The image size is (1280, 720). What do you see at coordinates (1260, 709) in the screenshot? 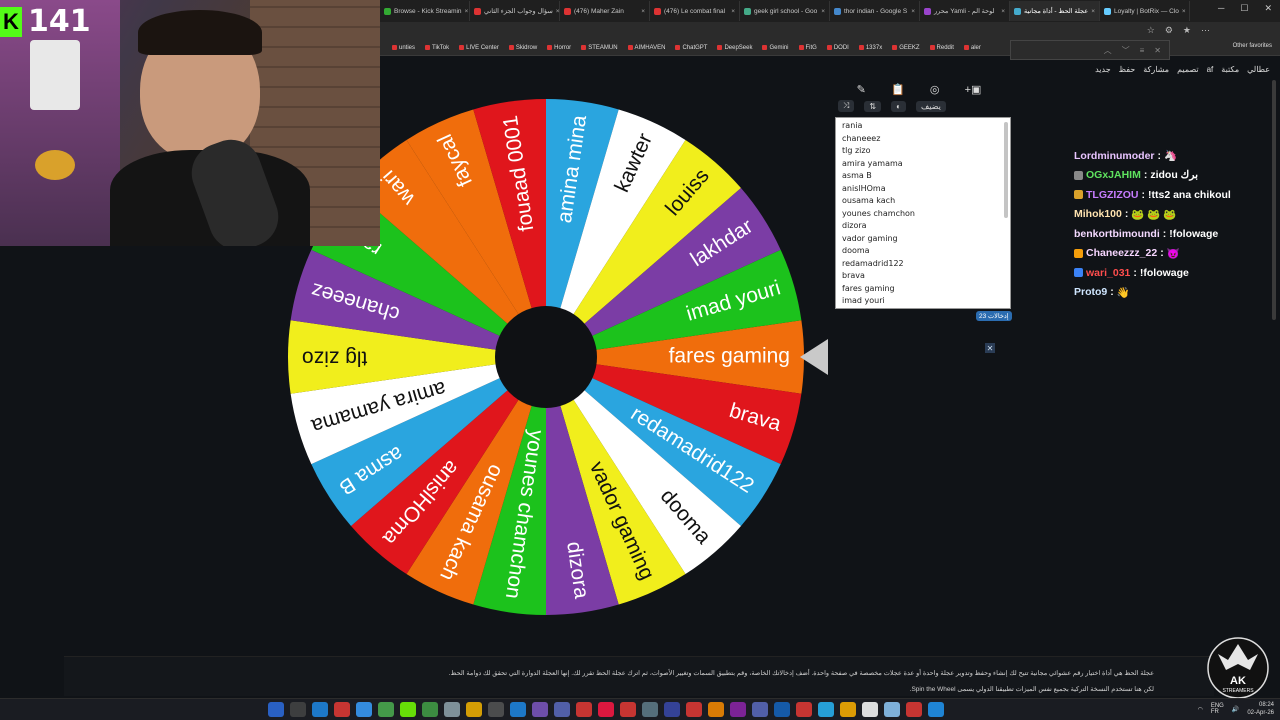
I see `clock: 08:24 02-Apr-26` at bounding box center [1260, 709].